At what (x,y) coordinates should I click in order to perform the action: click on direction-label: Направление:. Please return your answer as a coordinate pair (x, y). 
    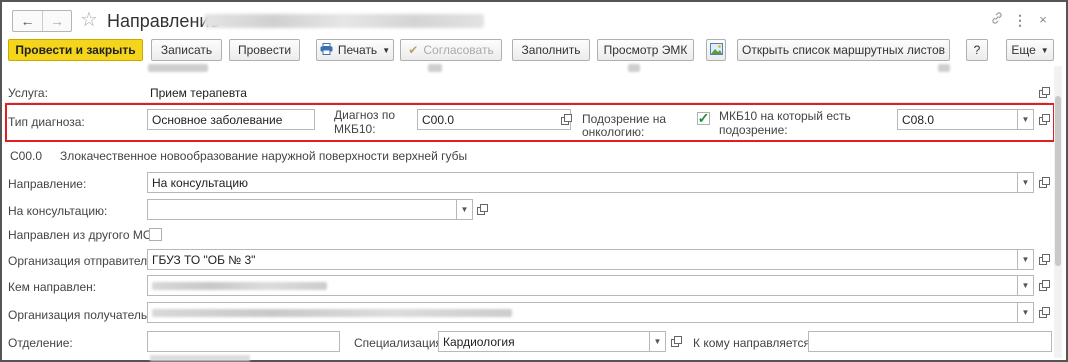
    Looking at the image, I should click on (47, 184).